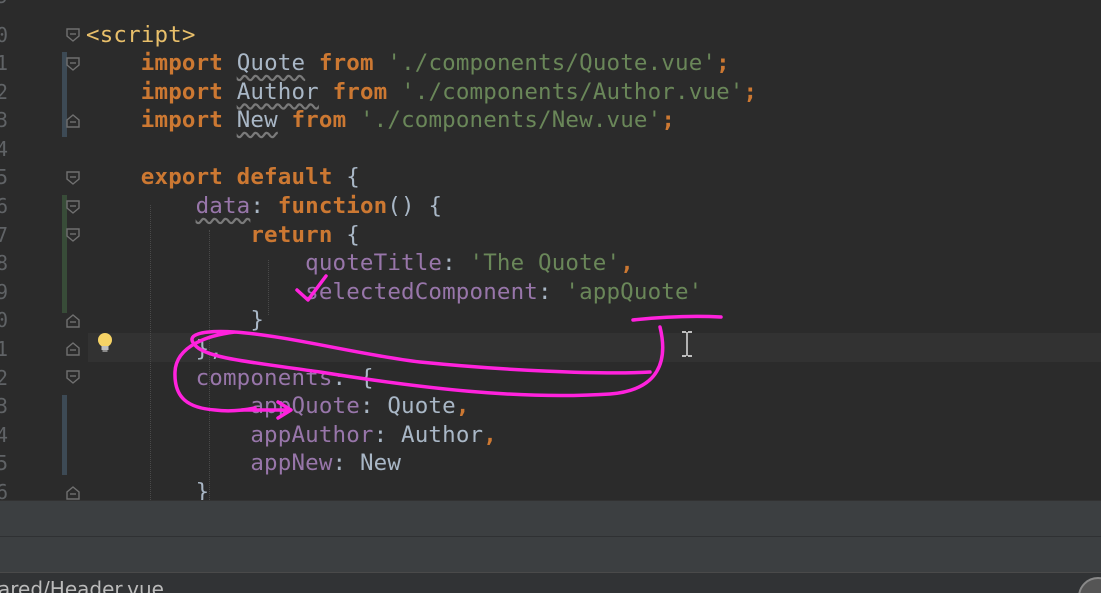 The height and width of the screenshot is (593, 1101). I want to click on string-literal: 'The Quote', so click(545, 263).